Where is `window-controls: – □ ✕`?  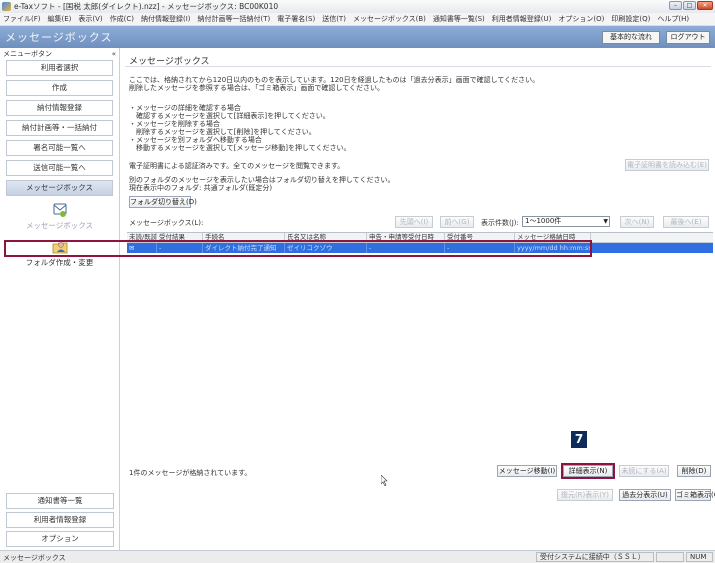 window-controls: – □ ✕ is located at coordinates (691, 5).